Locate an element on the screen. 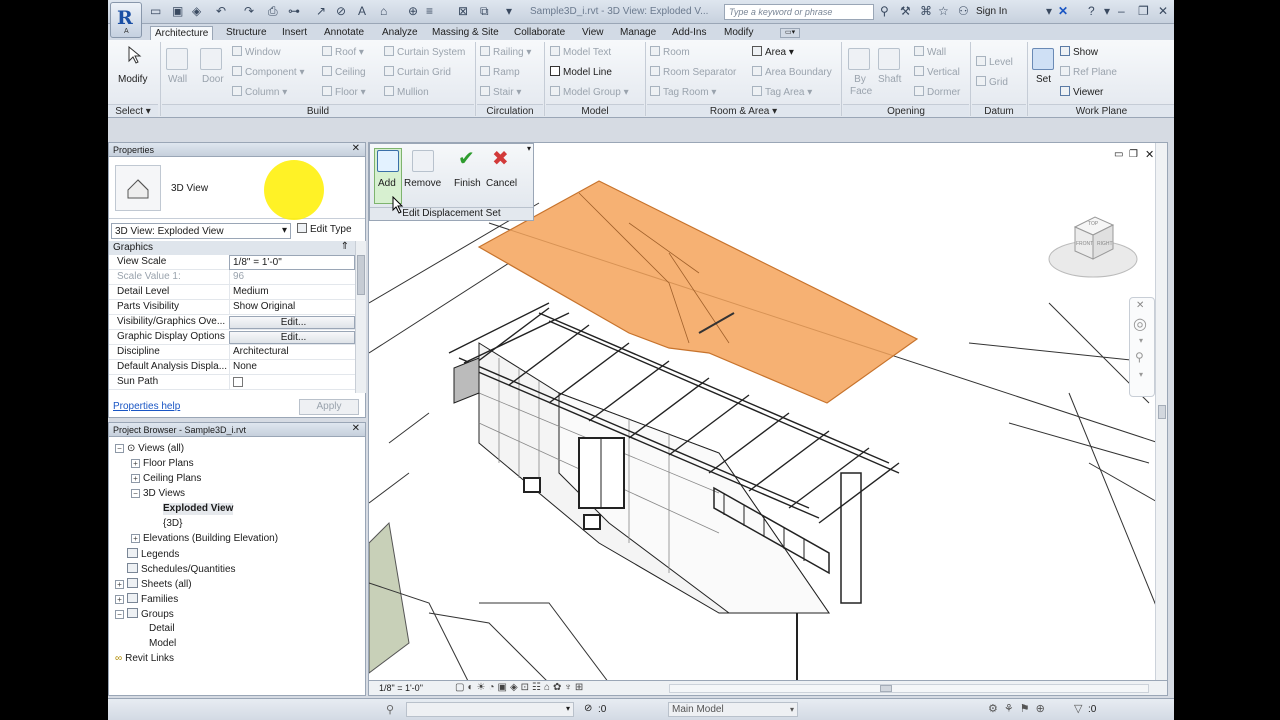 The height and width of the screenshot is (720, 1280). dormer-button: Dormer is located at coordinates (937, 92).